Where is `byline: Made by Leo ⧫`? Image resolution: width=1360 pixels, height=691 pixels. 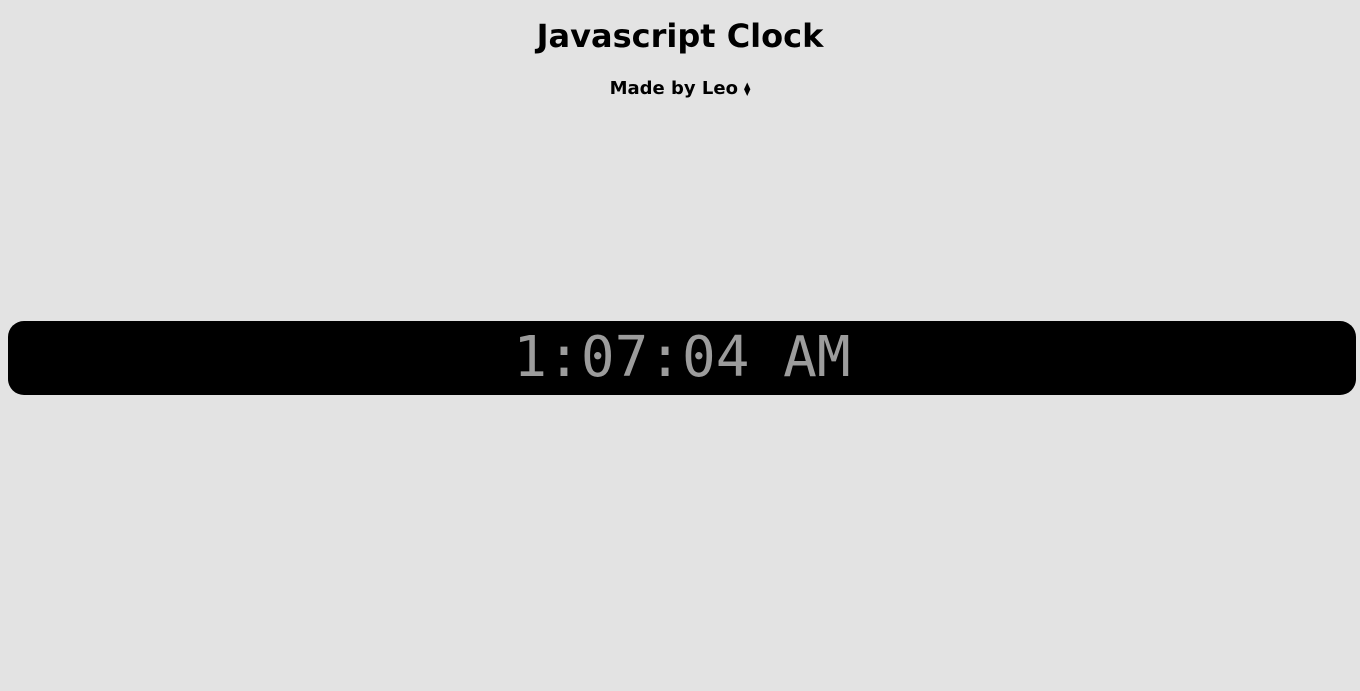
byline: Made by Leo ⧫ is located at coordinates (680, 89).